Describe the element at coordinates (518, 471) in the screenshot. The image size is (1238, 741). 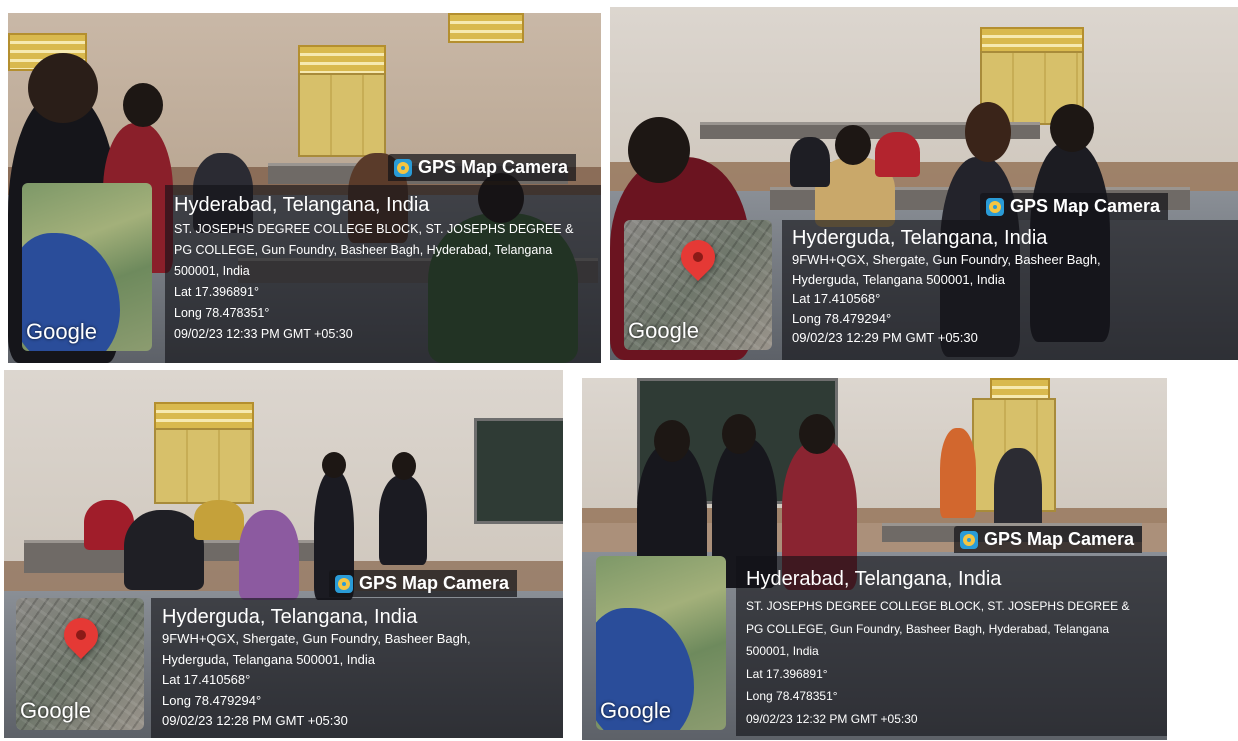
I see `chalkboard` at that location.